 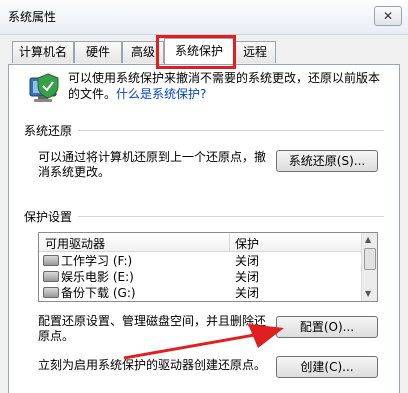 What do you see at coordinates (368, 293) in the screenshot?
I see `scroll-down-icon: ▼` at bounding box center [368, 293].